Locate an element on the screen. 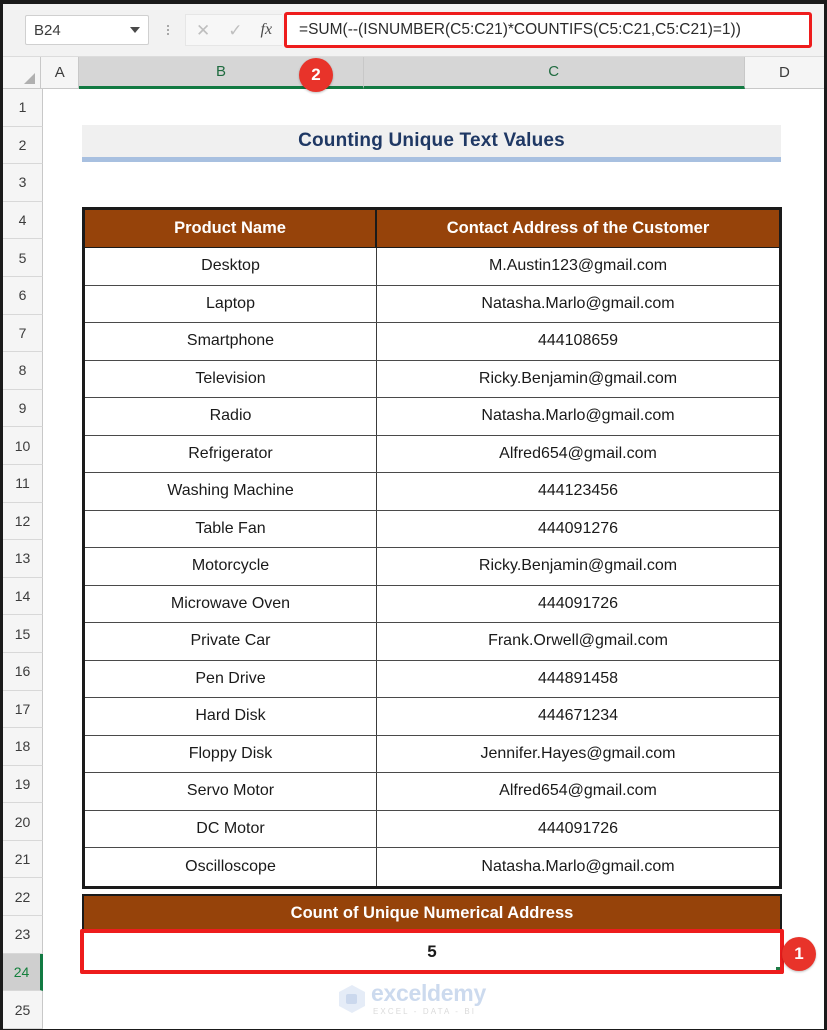  table-row: Washing Machine 444123456 is located at coordinates (432, 492).